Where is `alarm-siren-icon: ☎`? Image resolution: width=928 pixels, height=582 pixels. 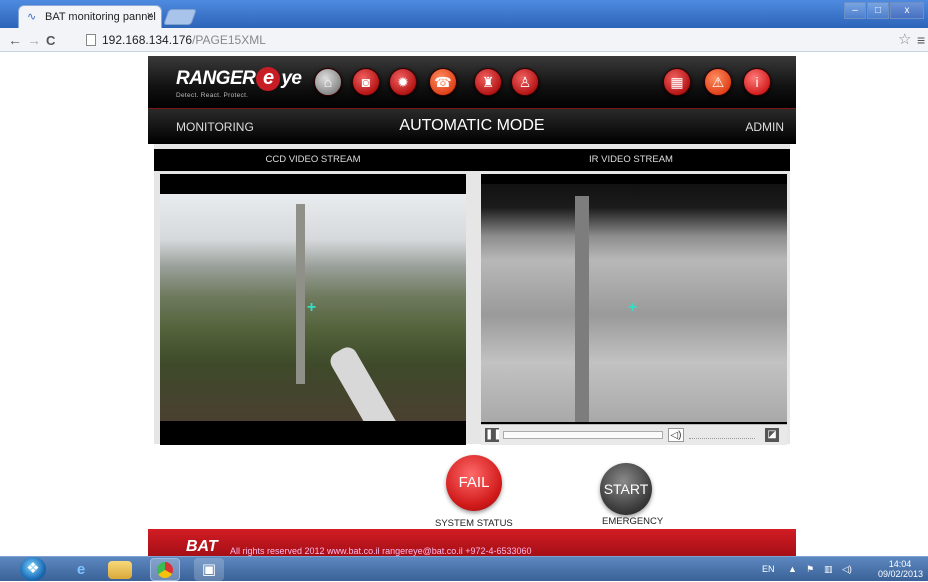
alarm-siren-icon: ☎ is located at coordinates (443, 82).